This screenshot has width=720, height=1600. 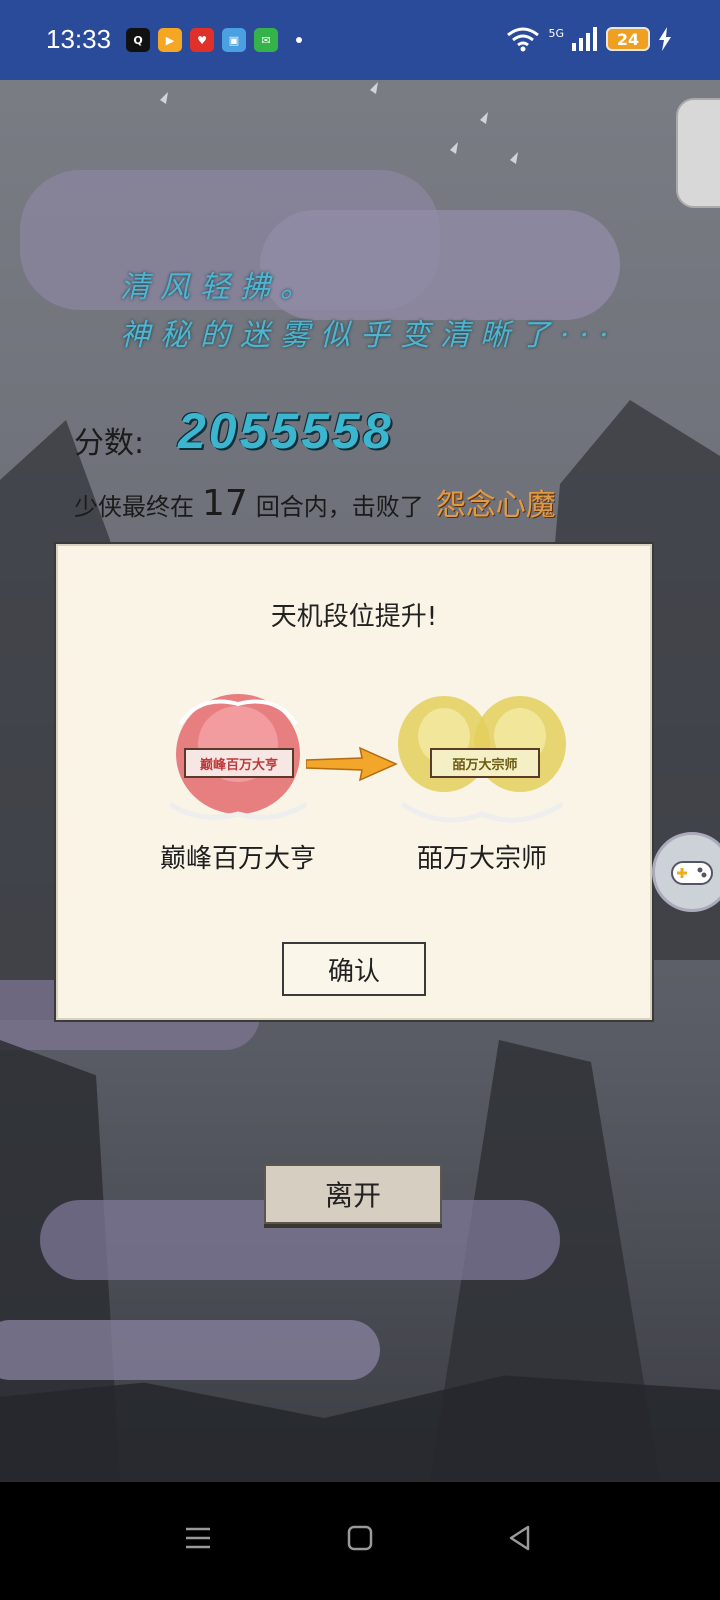 What do you see at coordinates (485, 763) in the screenshot?
I see `to-rank-plate: 皕万大宗师` at bounding box center [485, 763].